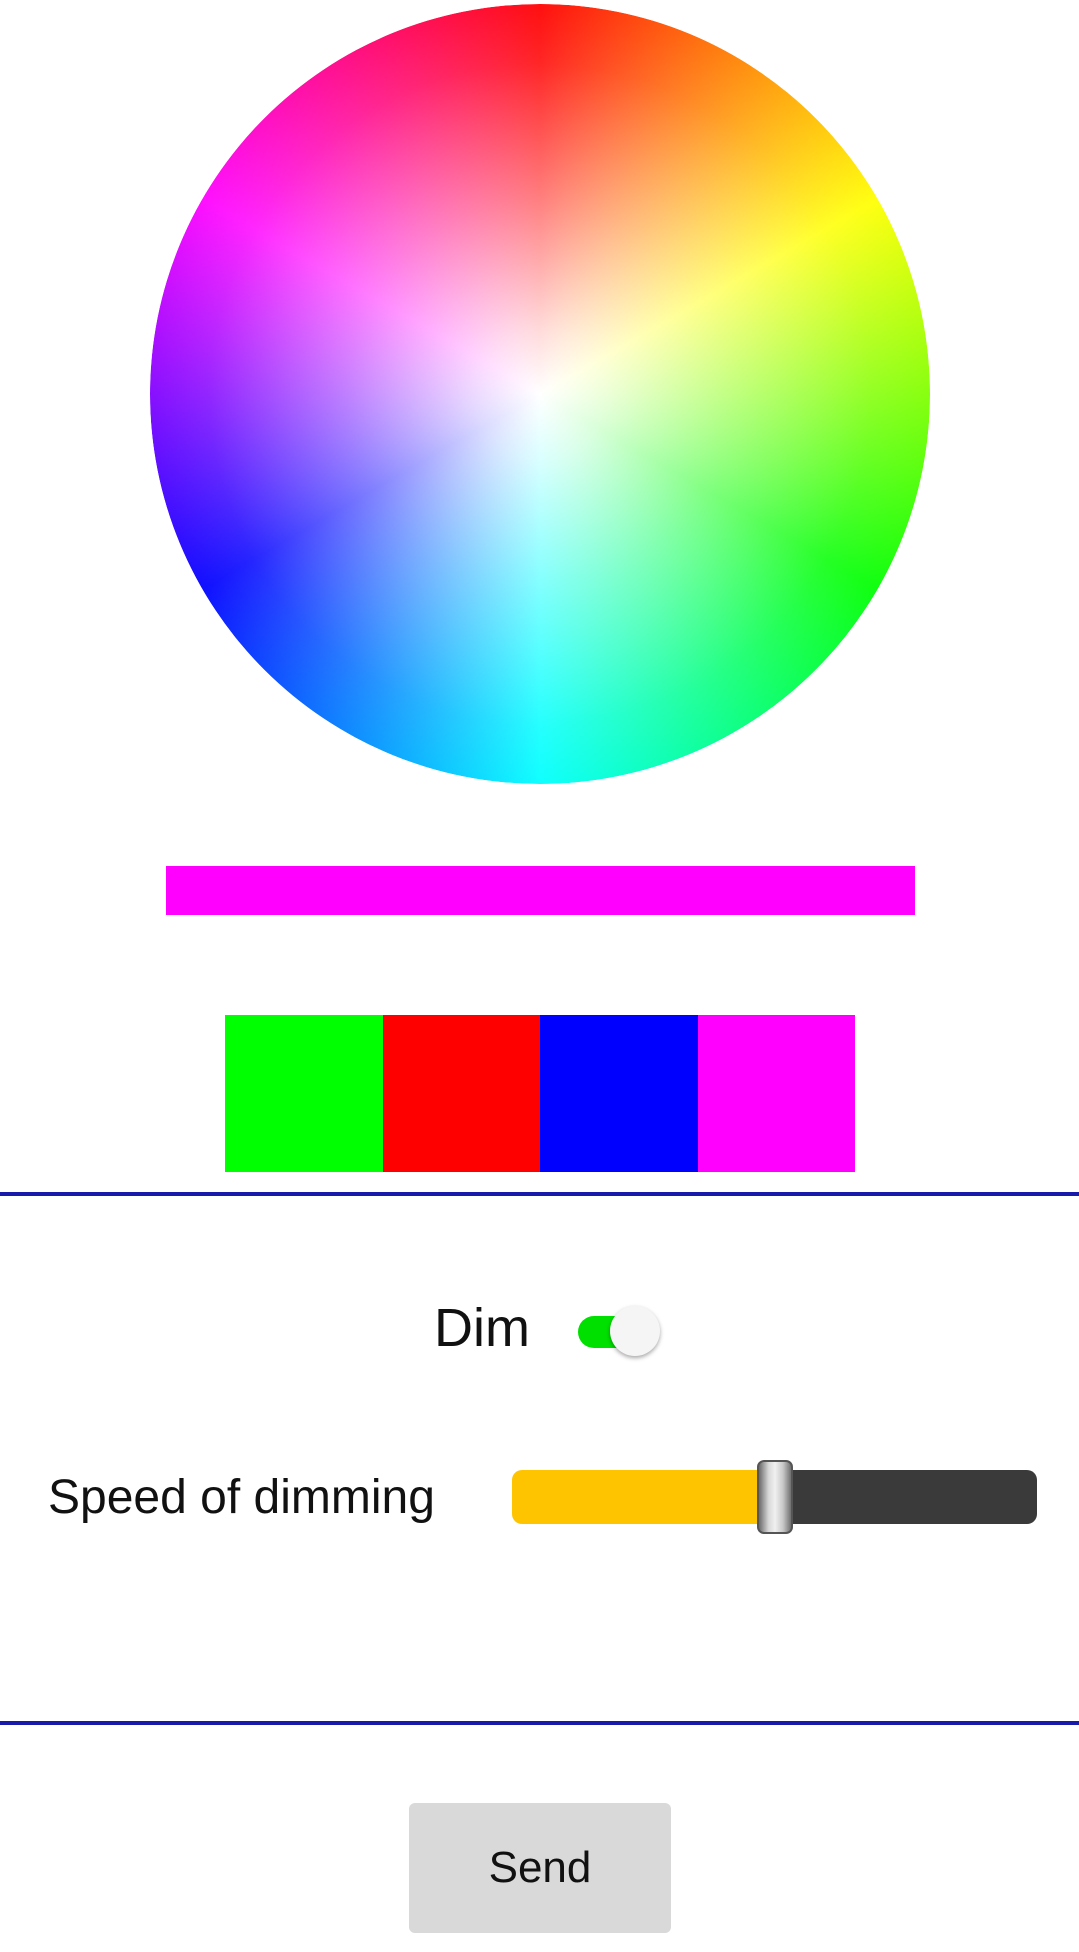 The height and width of the screenshot is (1952, 1079). I want to click on swatch-green, so click(304, 1093).